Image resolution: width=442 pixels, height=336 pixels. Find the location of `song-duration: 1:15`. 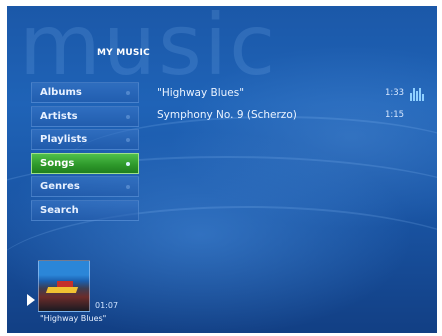

song-duration: 1:15 is located at coordinates (395, 115).